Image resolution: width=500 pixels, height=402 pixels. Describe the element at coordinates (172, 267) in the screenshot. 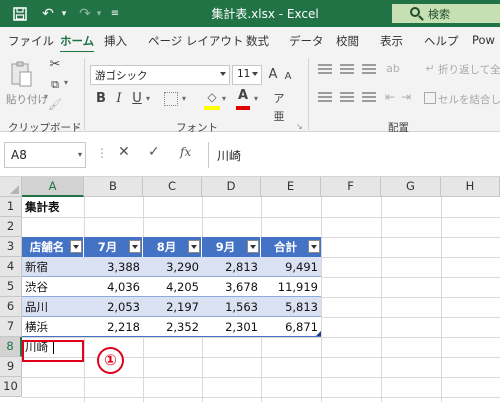

I see `table-cell: 3,290` at that location.